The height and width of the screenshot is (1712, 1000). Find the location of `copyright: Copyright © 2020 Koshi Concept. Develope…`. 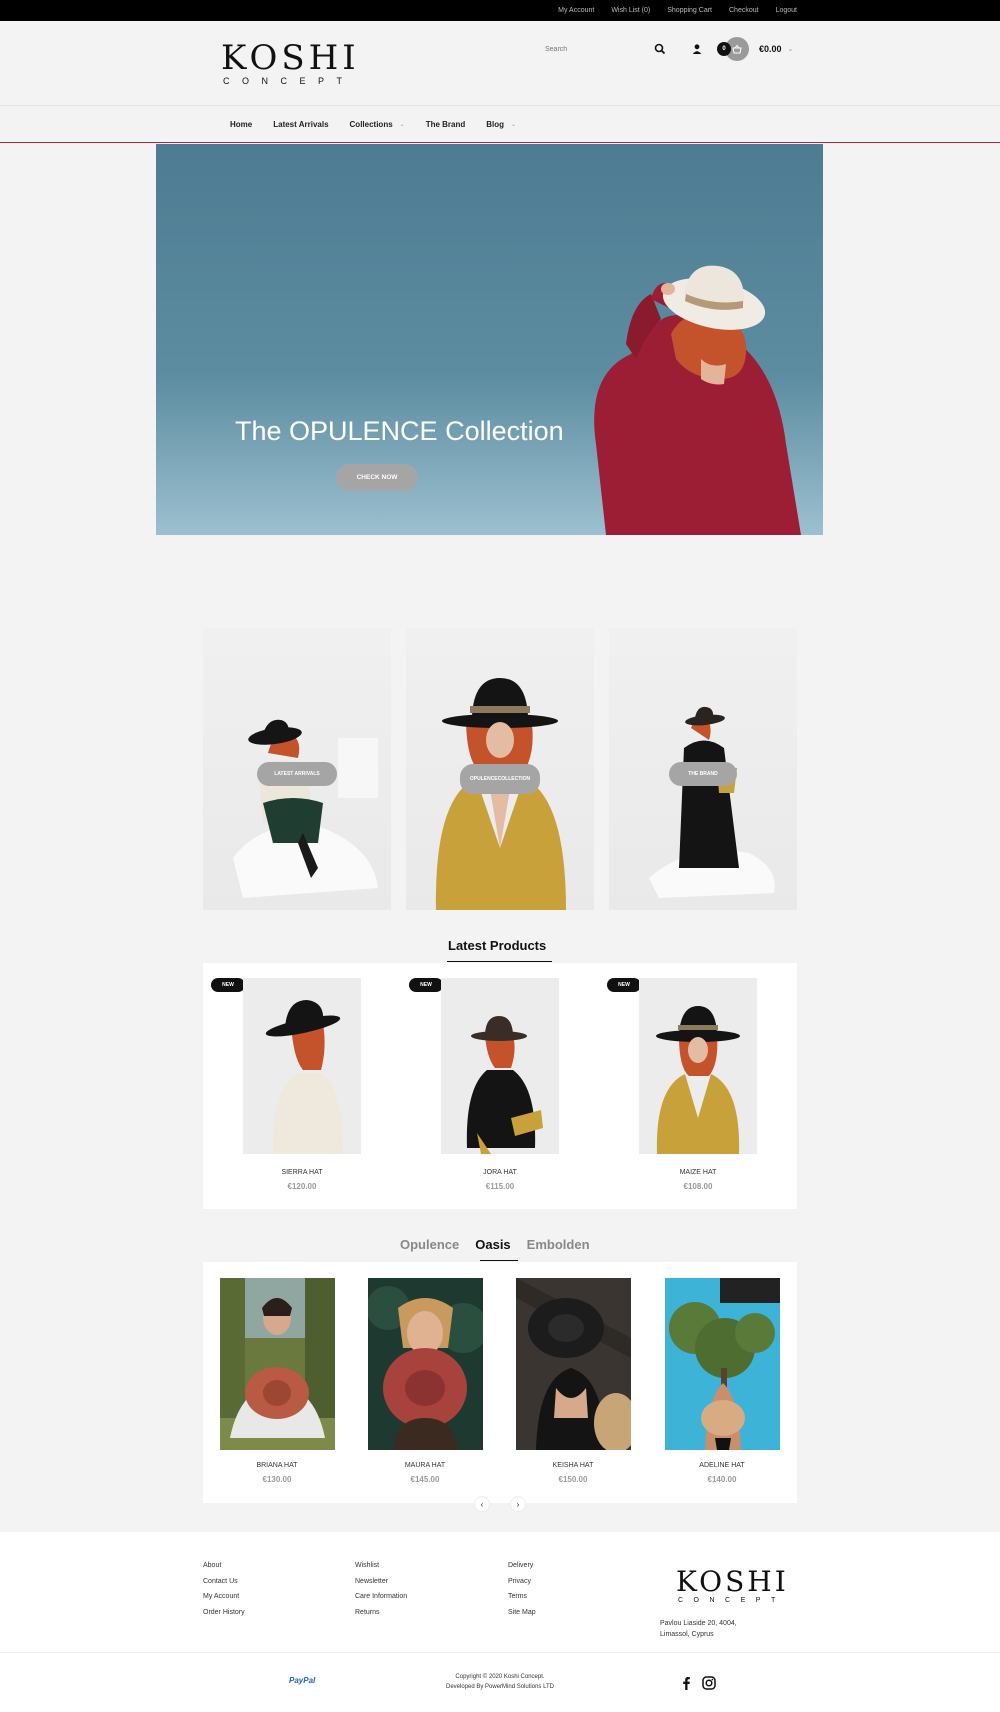

copyright: Copyright © 2020 Koshi Concept. Develope… is located at coordinates (500, 1682).